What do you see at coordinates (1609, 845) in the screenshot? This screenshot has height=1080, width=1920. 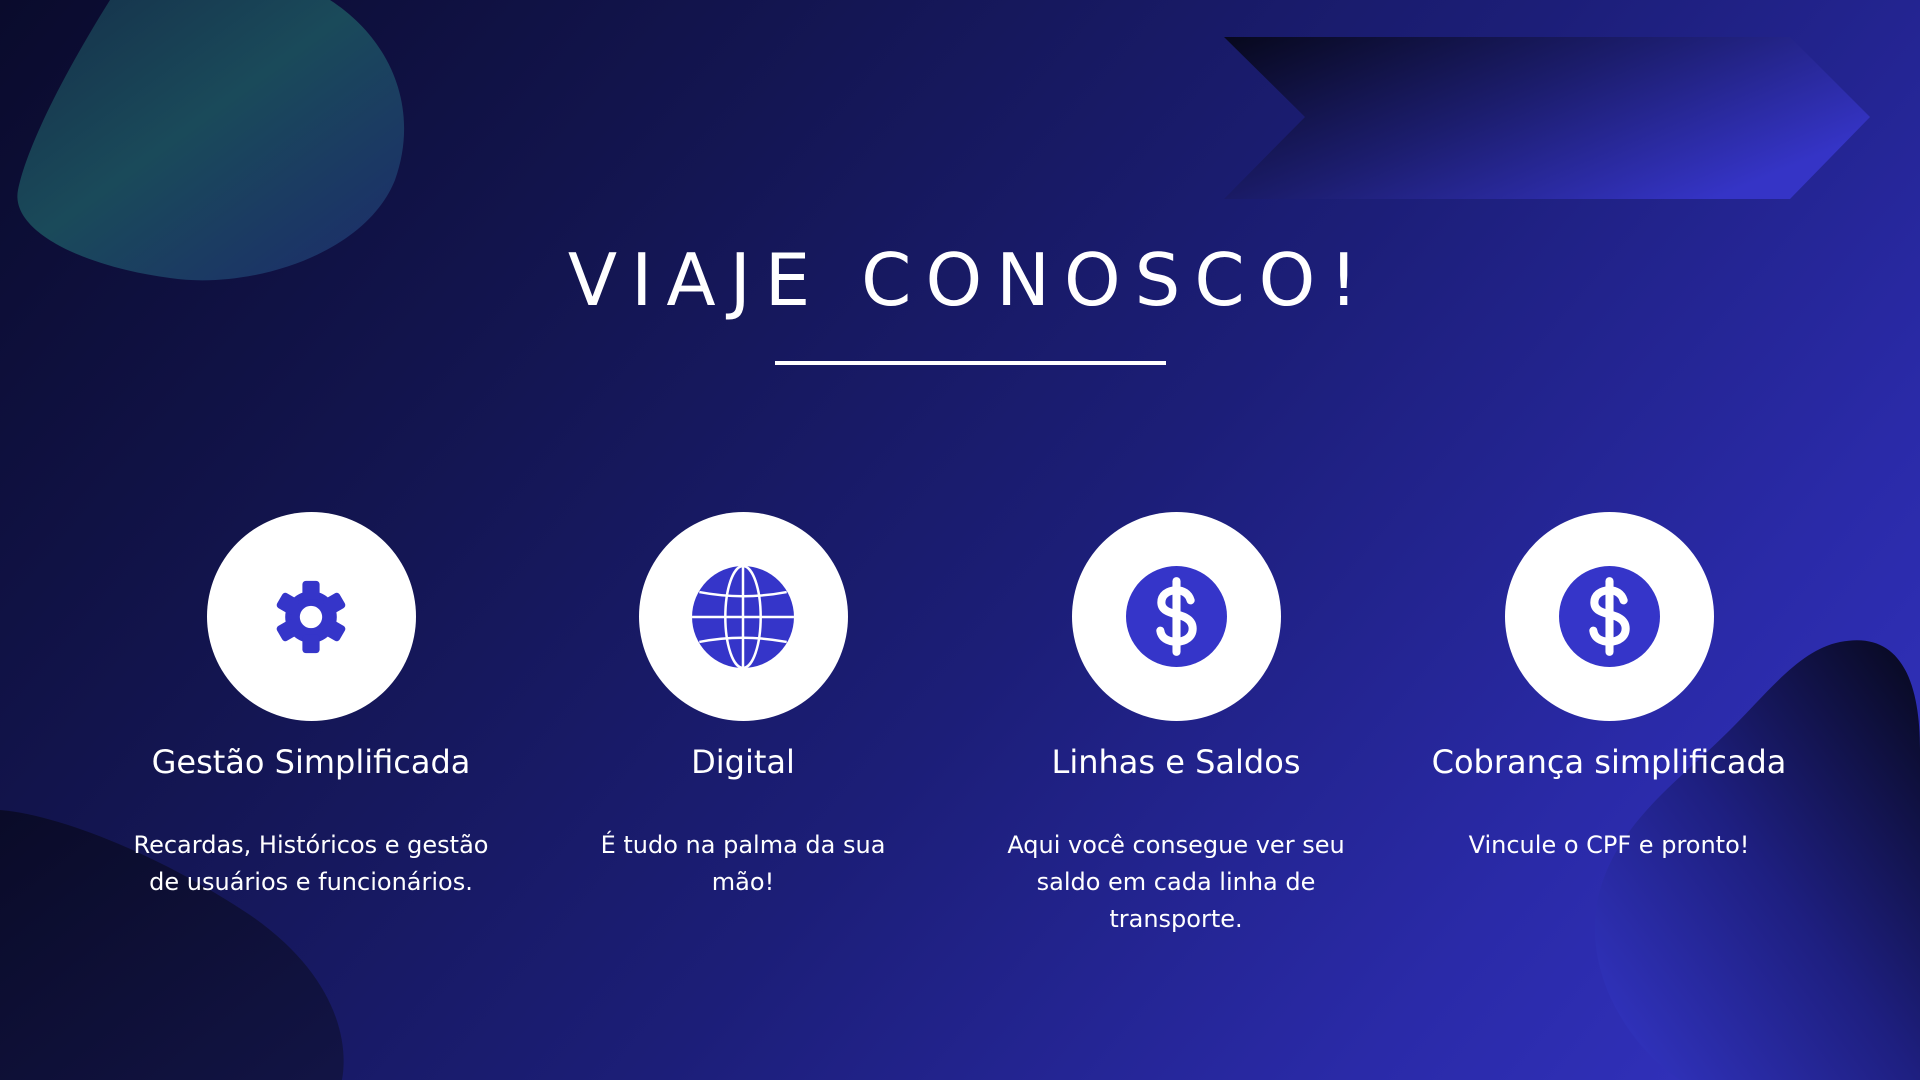 I see `feature-description: Vincule o CPF e pronto!` at bounding box center [1609, 845].